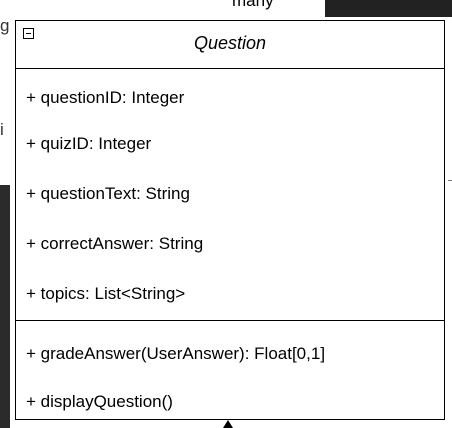 The width and height of the screenshot is (452, 428). I want to click on attribute-row: + questionID: Integer, so click(230, 97).